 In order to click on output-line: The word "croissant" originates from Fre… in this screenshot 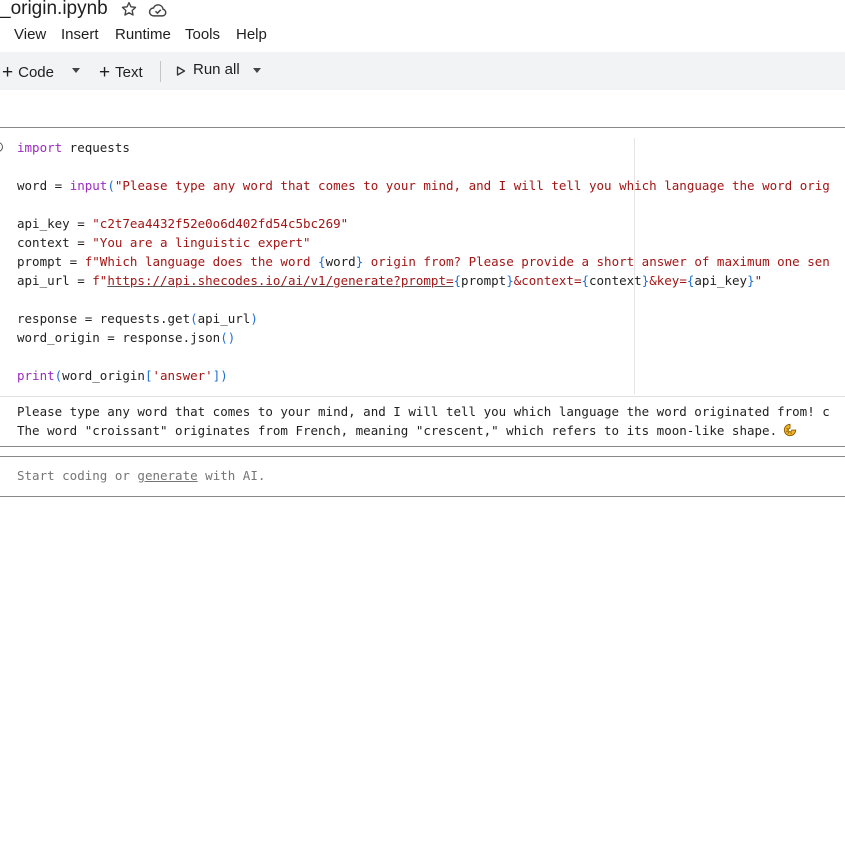, I will do `click(397, 430)`.